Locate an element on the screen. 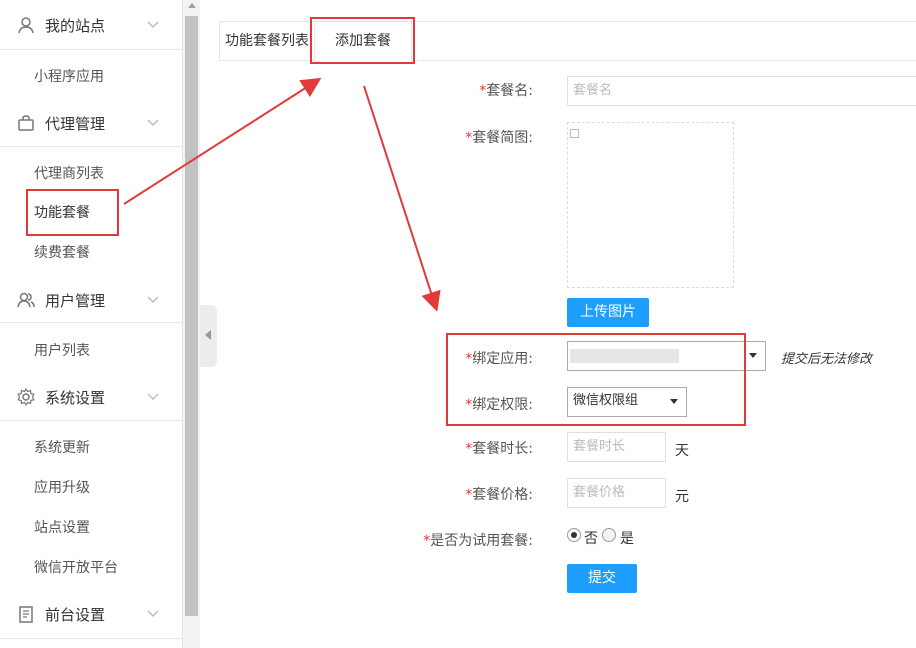 The width and height of the screenshot is (916, 648). arrow-to-add-tab is located at coordinates (222, 141).